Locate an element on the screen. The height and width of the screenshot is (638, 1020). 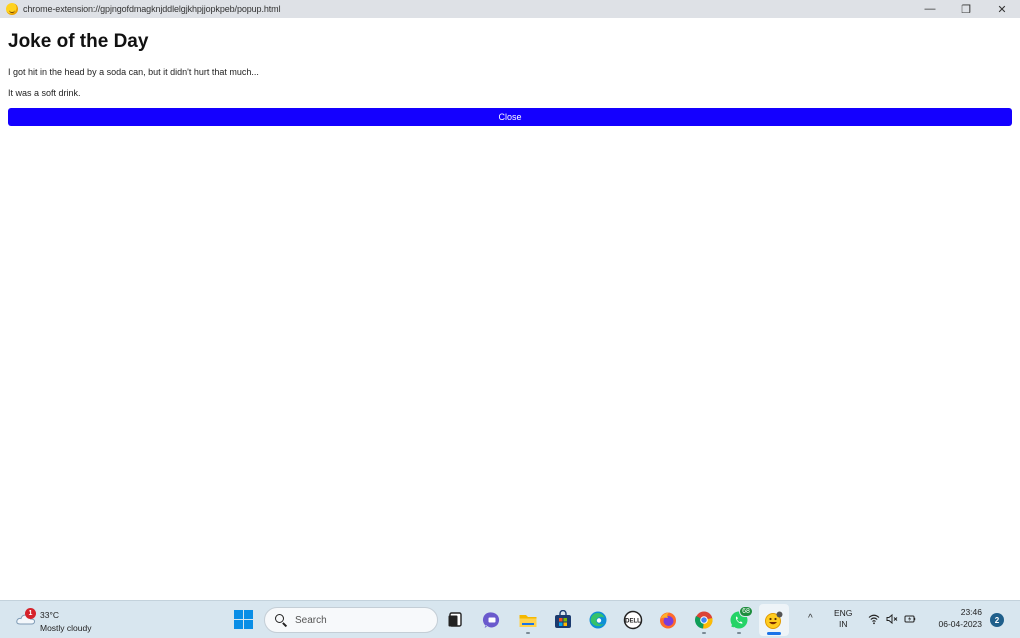
show-hidden-icons-button: ^ is located at coordinates (810, 618).